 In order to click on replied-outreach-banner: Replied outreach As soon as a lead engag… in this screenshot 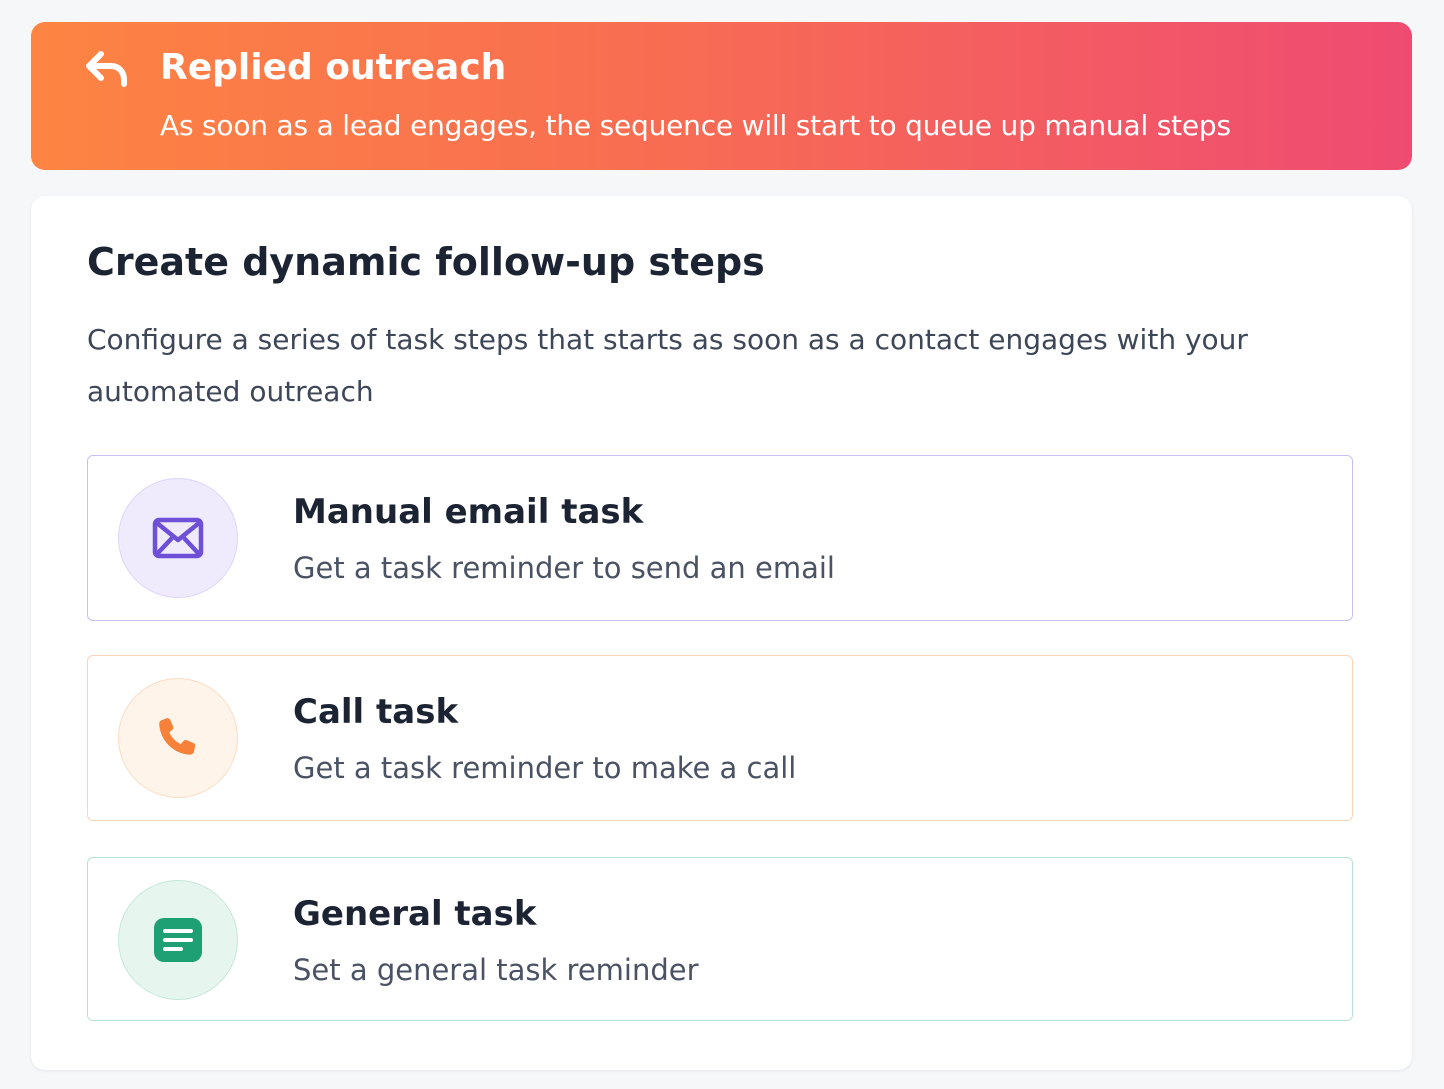, I will do `click(721, 96)`.